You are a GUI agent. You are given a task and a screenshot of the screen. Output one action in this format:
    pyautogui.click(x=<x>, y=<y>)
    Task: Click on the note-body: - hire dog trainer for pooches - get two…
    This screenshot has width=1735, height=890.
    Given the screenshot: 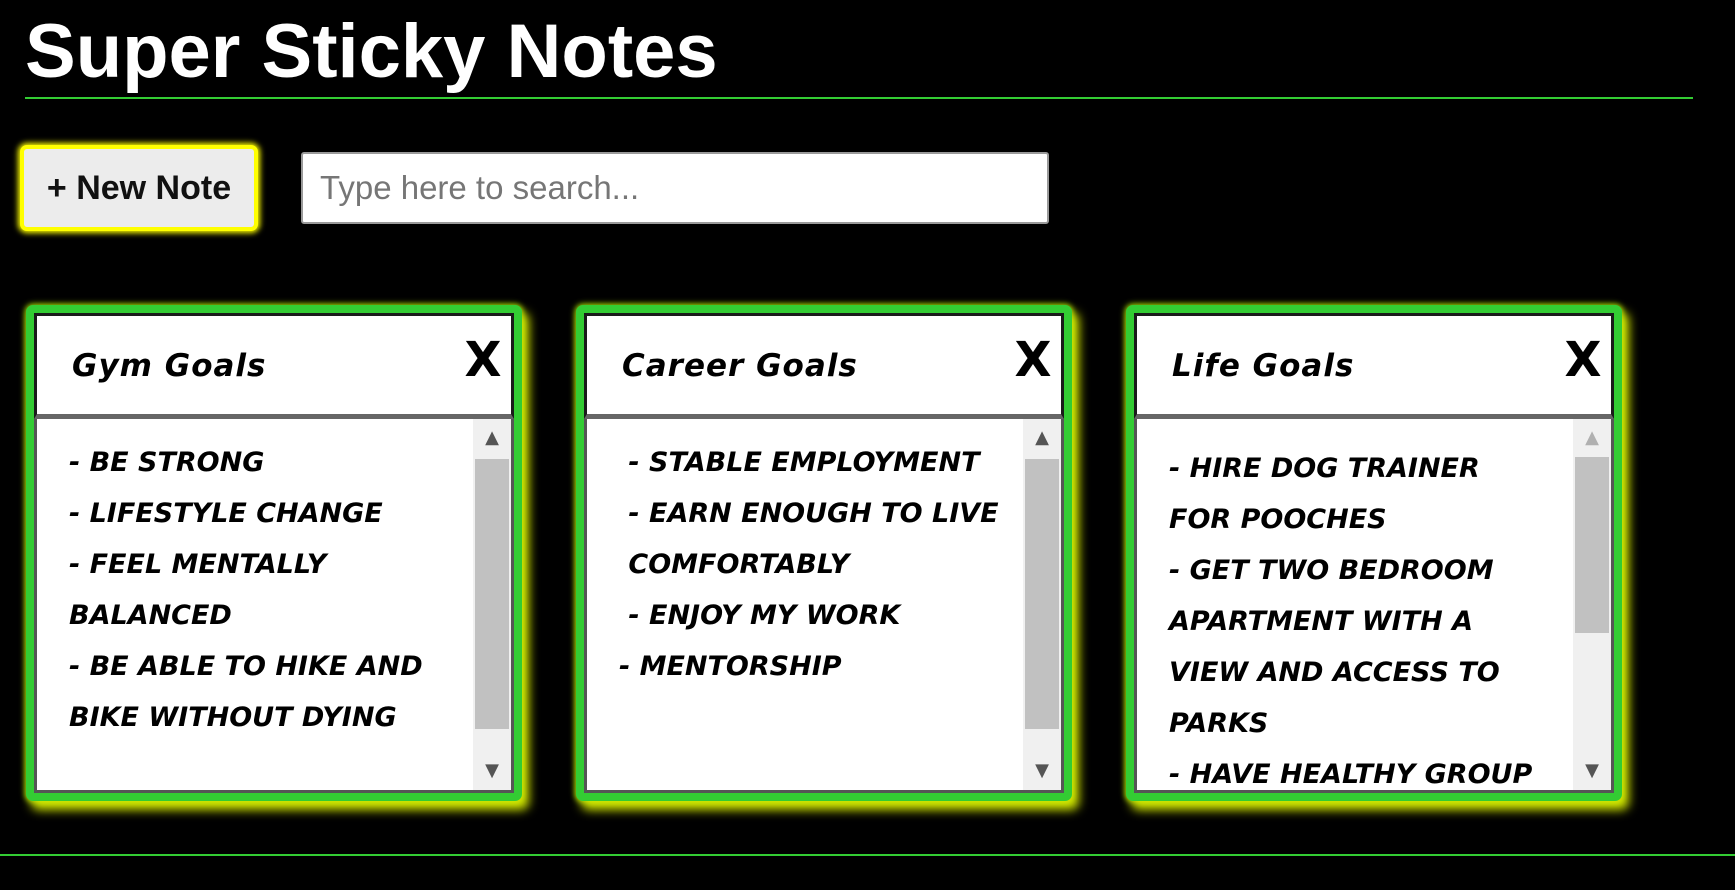 What is the action you would take?
    pyautogui.click(x=1374, y=606)
    